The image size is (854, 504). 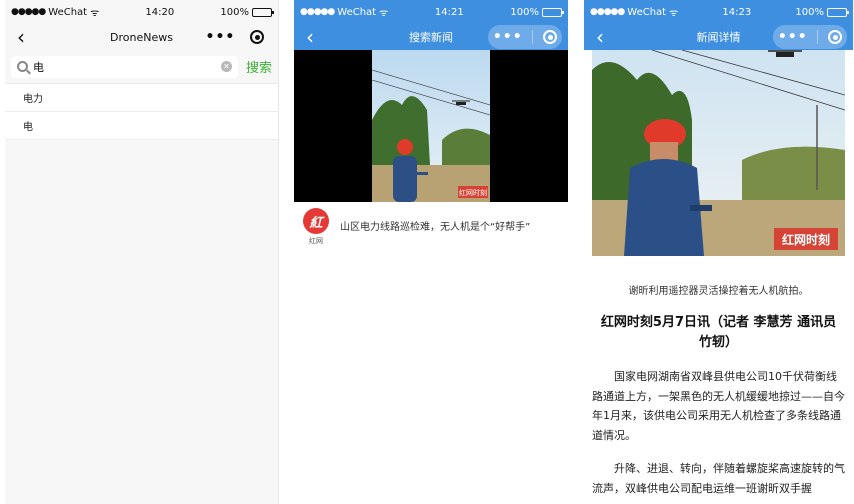 I want to click on news-source-logo-icon: 紅, so click(x=316, y=221).